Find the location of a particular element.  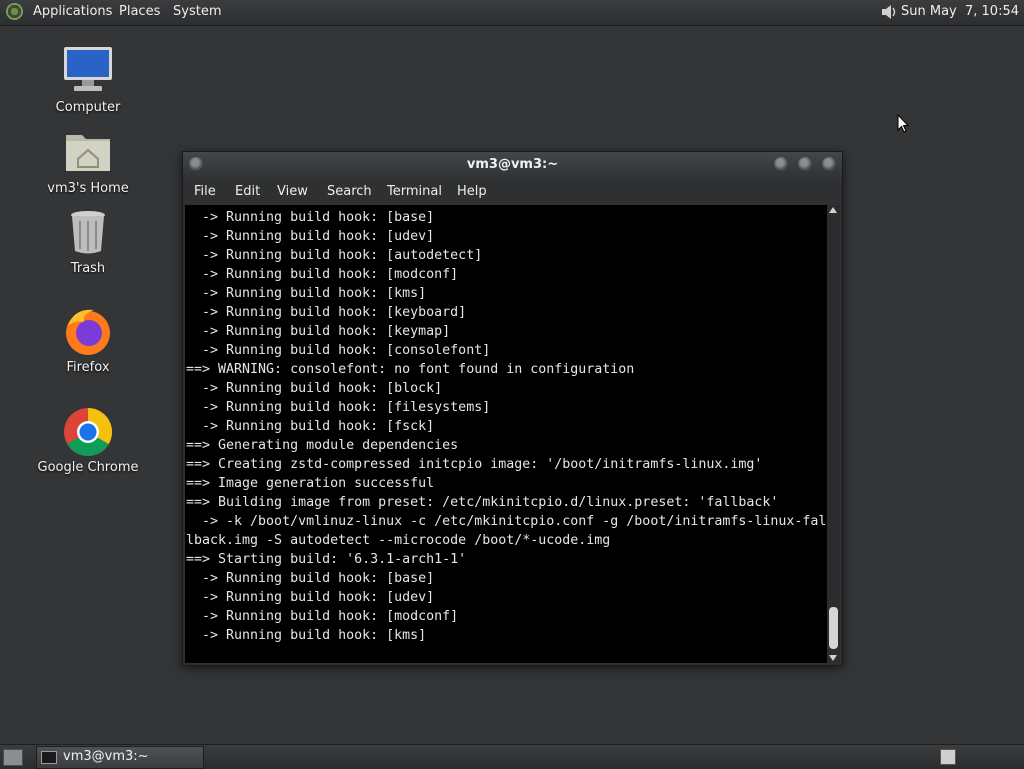

system-menu: System is located at coordinates (197, 11).